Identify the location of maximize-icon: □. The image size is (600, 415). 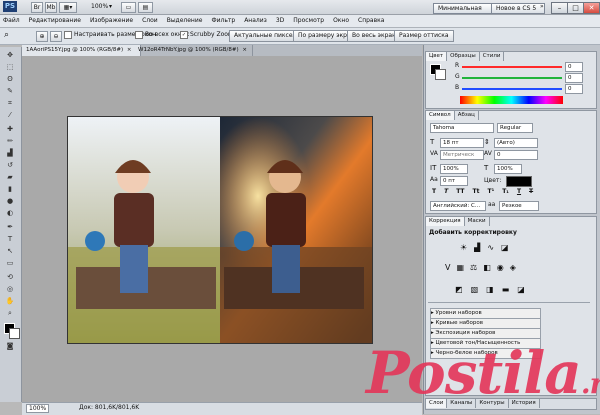
(575, 8).